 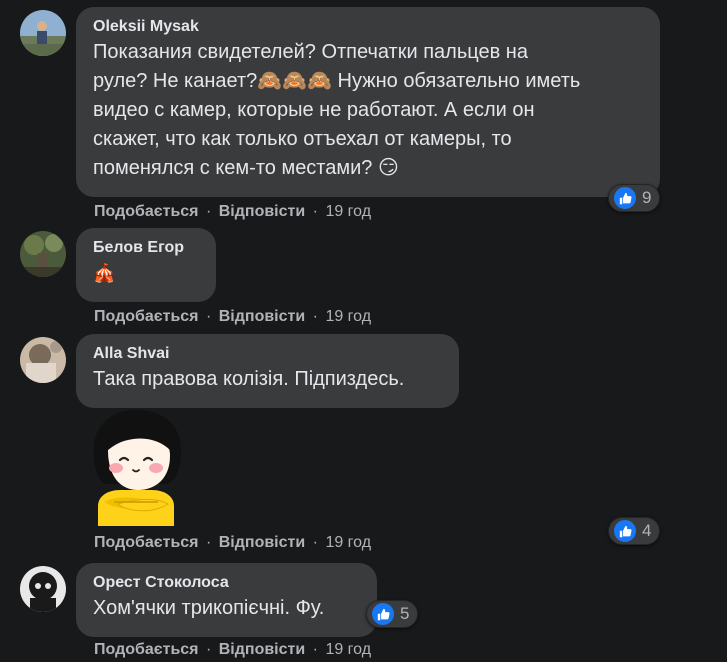 I want to click on reactions-badge: 5, so click(x=392, y=614).